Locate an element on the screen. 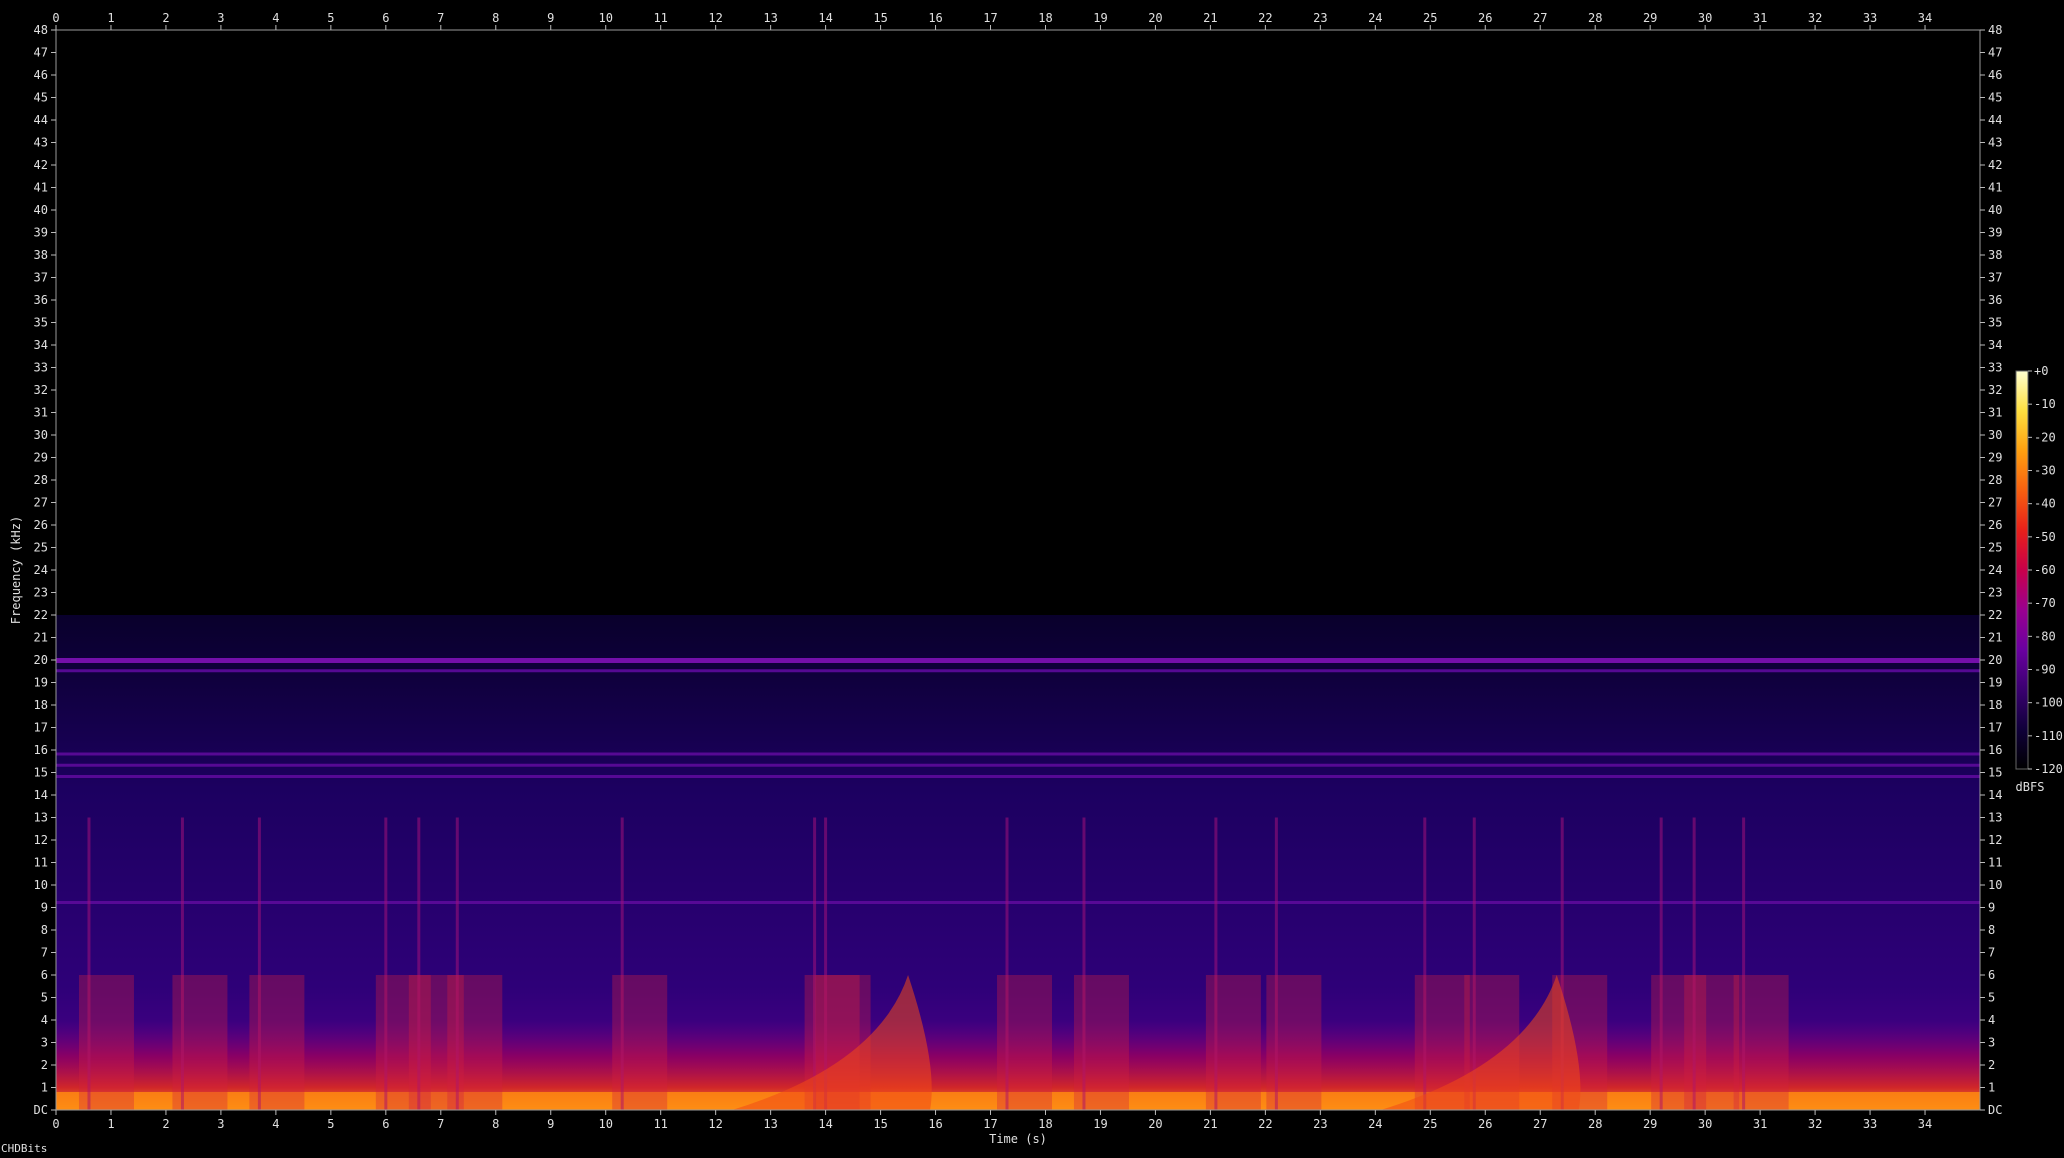 This screenshot has height=1158, width=2064. y-tick-label: 44 is located at coordinates (41, 120).